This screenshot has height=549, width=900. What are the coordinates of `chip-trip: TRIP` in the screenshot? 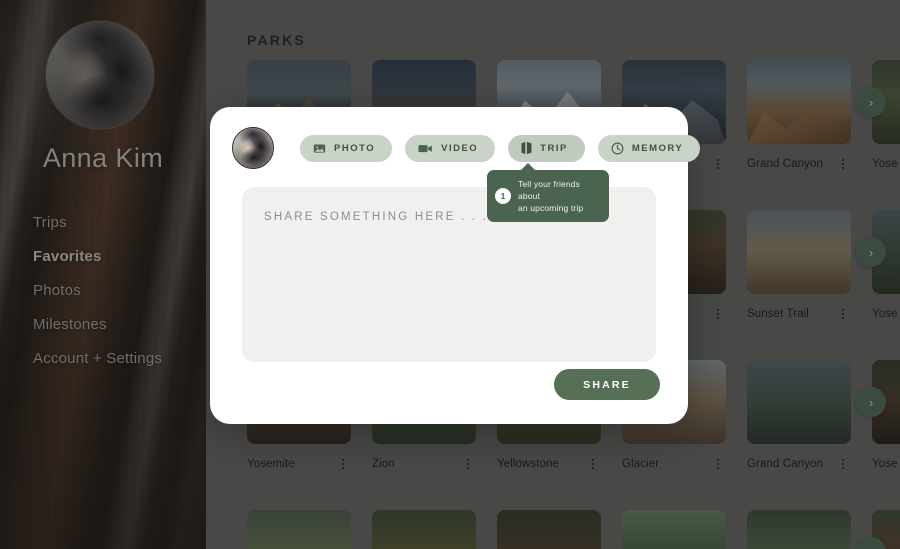 It's located at (546, 148).